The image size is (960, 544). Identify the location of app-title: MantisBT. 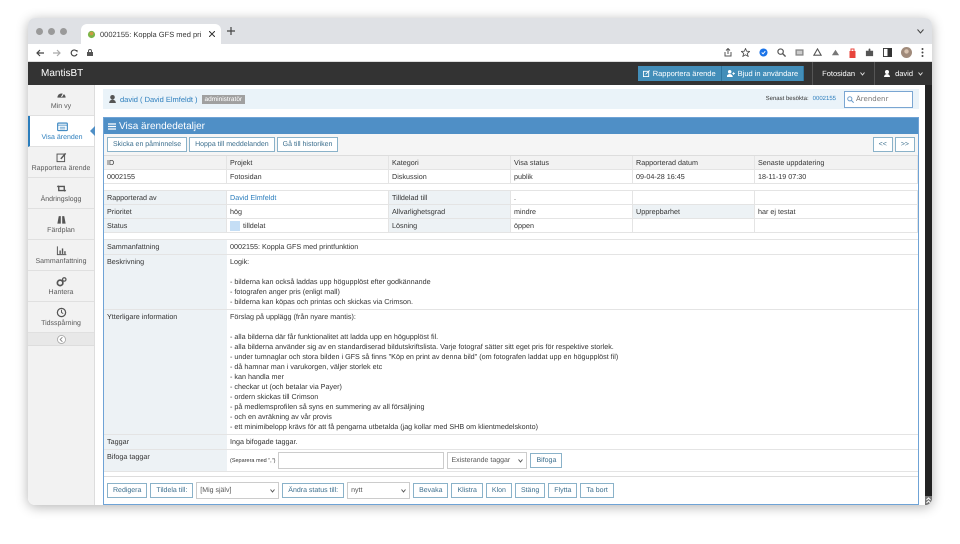
(333, 73).